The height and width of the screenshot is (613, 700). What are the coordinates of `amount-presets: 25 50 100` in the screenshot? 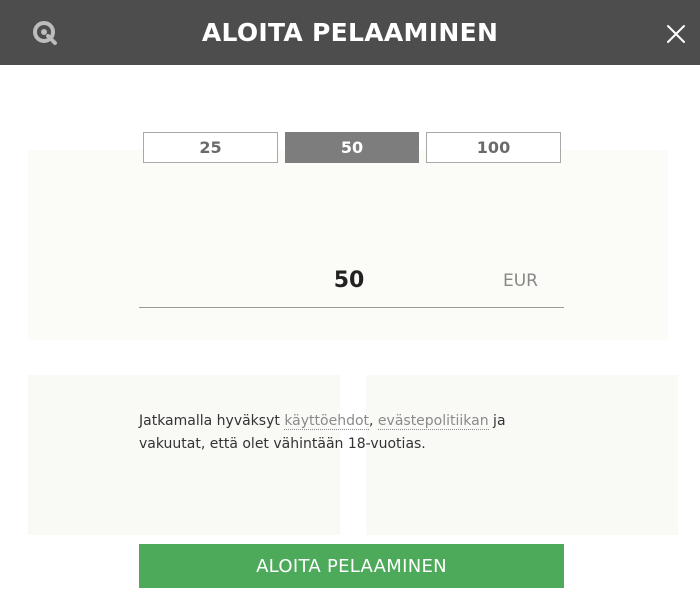 It's located at (352, 147).